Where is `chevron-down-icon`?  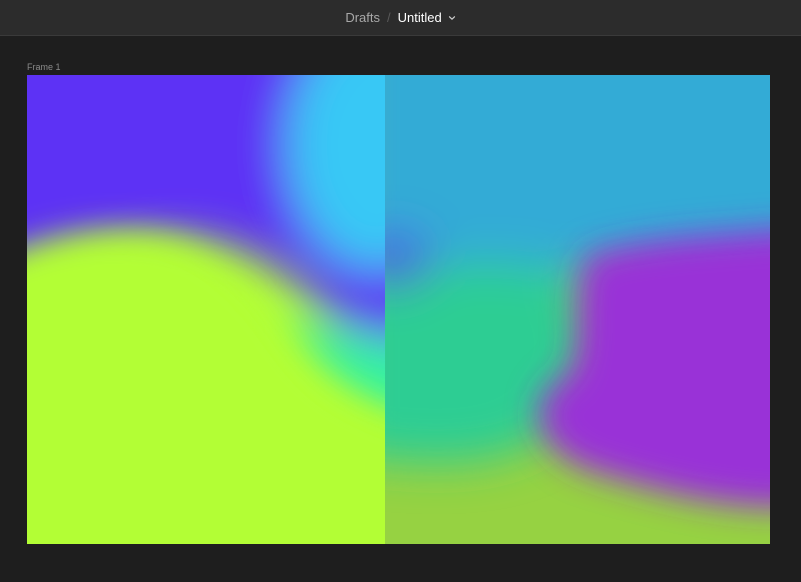
chevron-down-icon is located at coordinates (452, 18).